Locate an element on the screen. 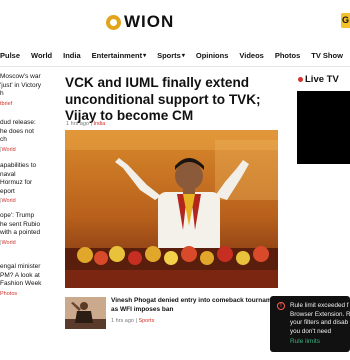 The width and height of the screenshot is (350, 360). rail-story-title-line: ch is located at coordinates (3, 139).